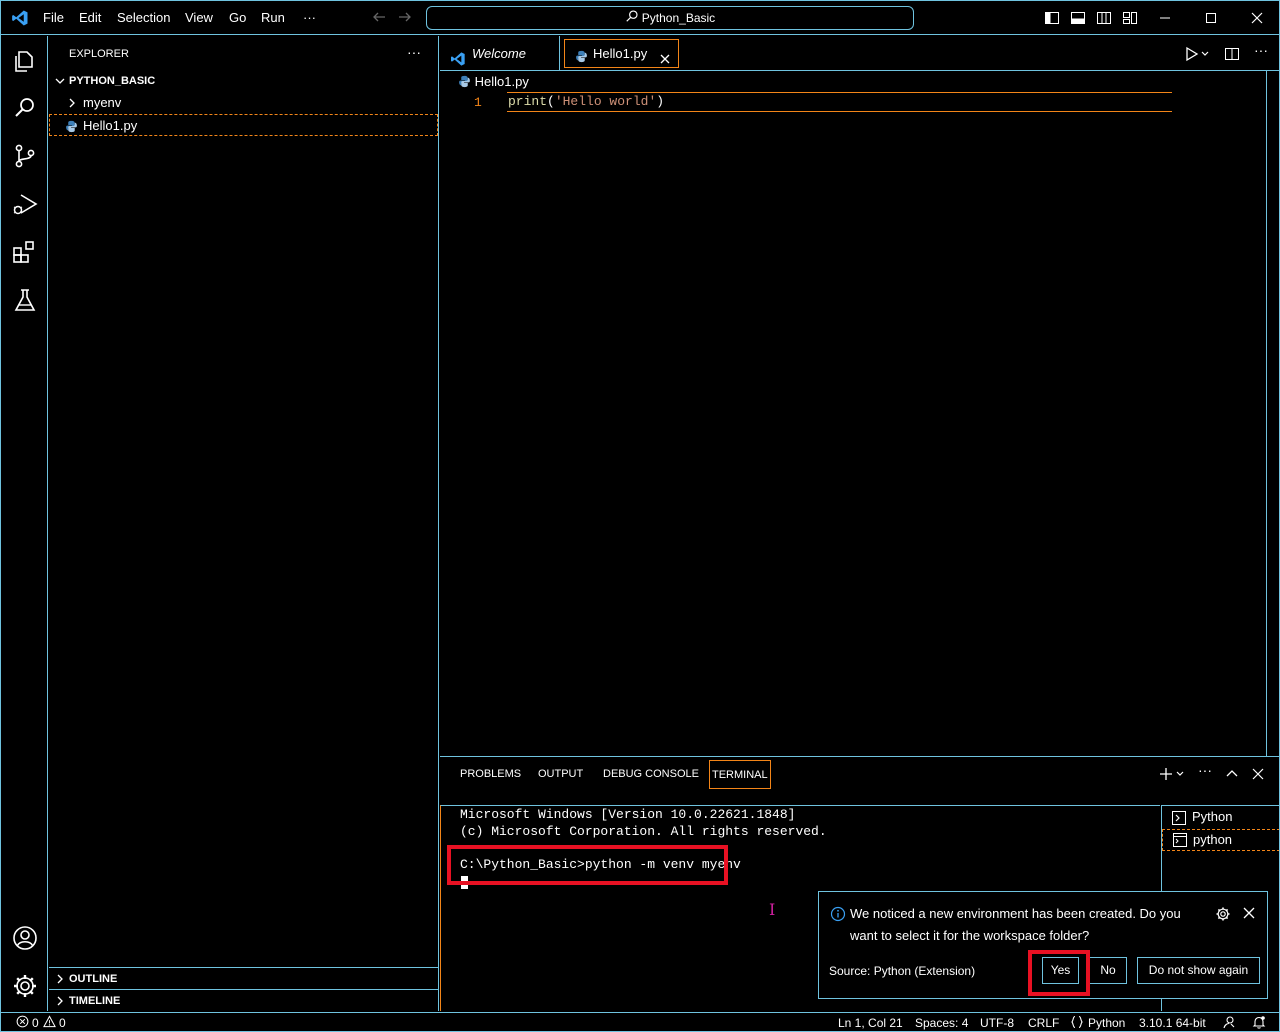  I want to click on code-function: print, so click(528, 101).